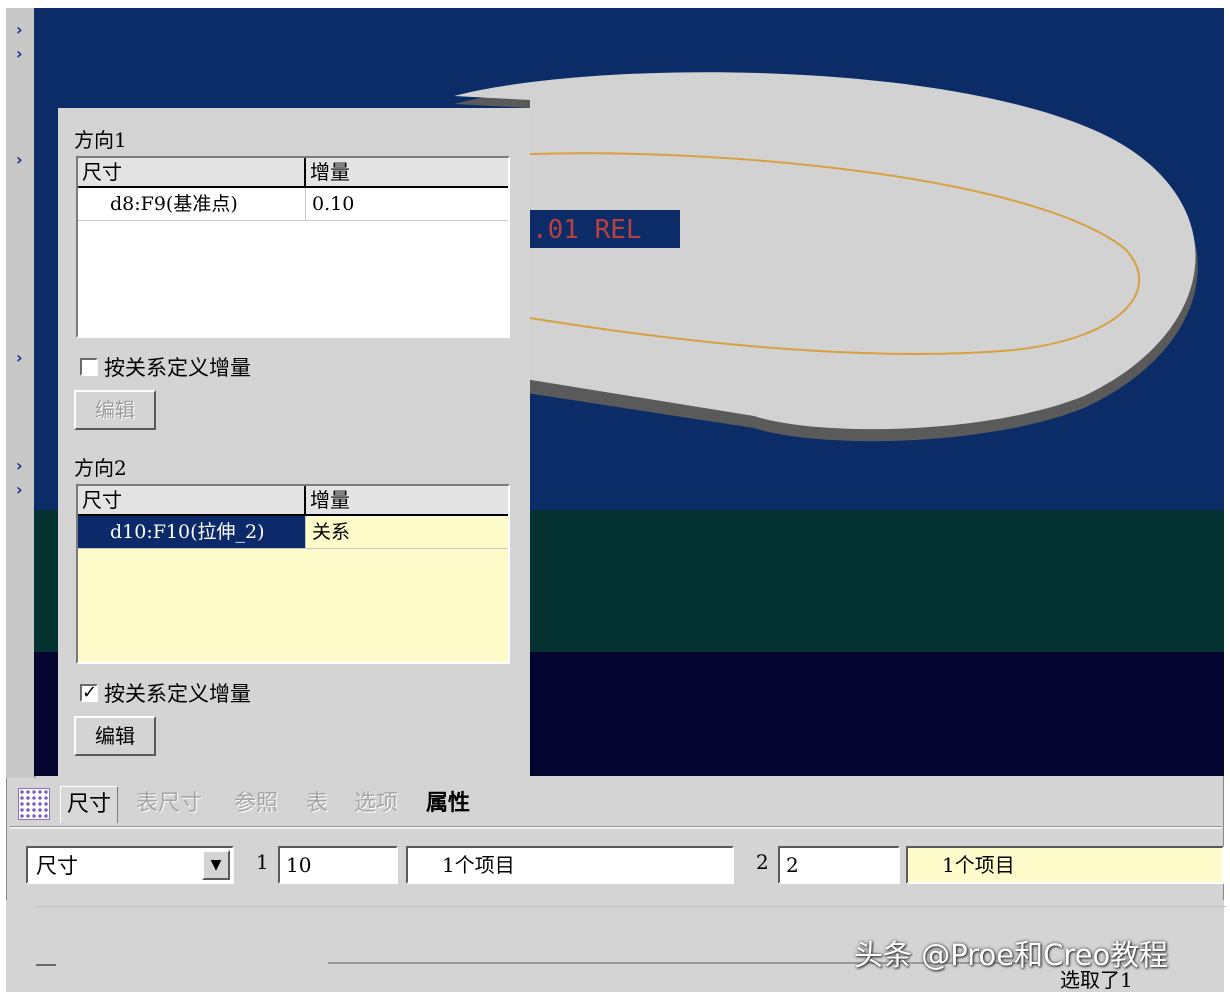 The height and width of the screenshot is (996, 1230). Describe the element at coordinates (570, 865) in the screenshot. I see `direction1-items-field: 1个项目` at that location.